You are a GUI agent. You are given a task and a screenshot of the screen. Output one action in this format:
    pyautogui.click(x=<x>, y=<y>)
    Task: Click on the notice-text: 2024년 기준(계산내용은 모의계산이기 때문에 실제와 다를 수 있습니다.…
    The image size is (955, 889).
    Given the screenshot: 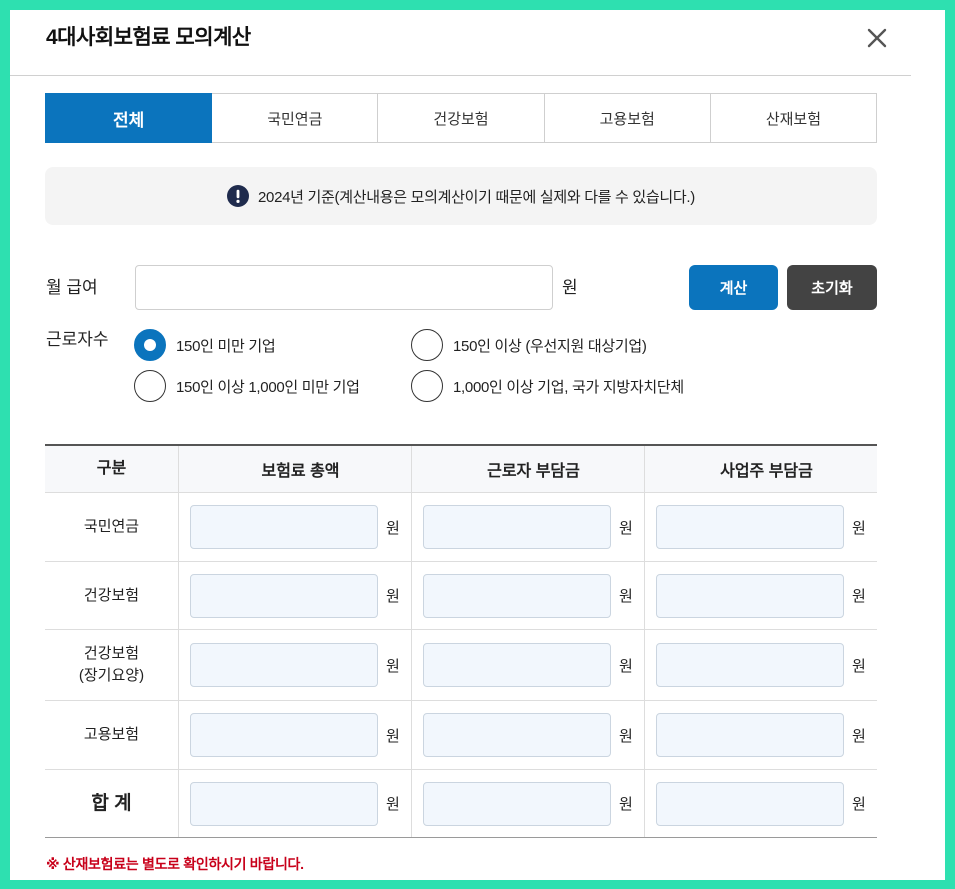 What is the action you would take?
    pyautogui.click(x=476, y=197)
    